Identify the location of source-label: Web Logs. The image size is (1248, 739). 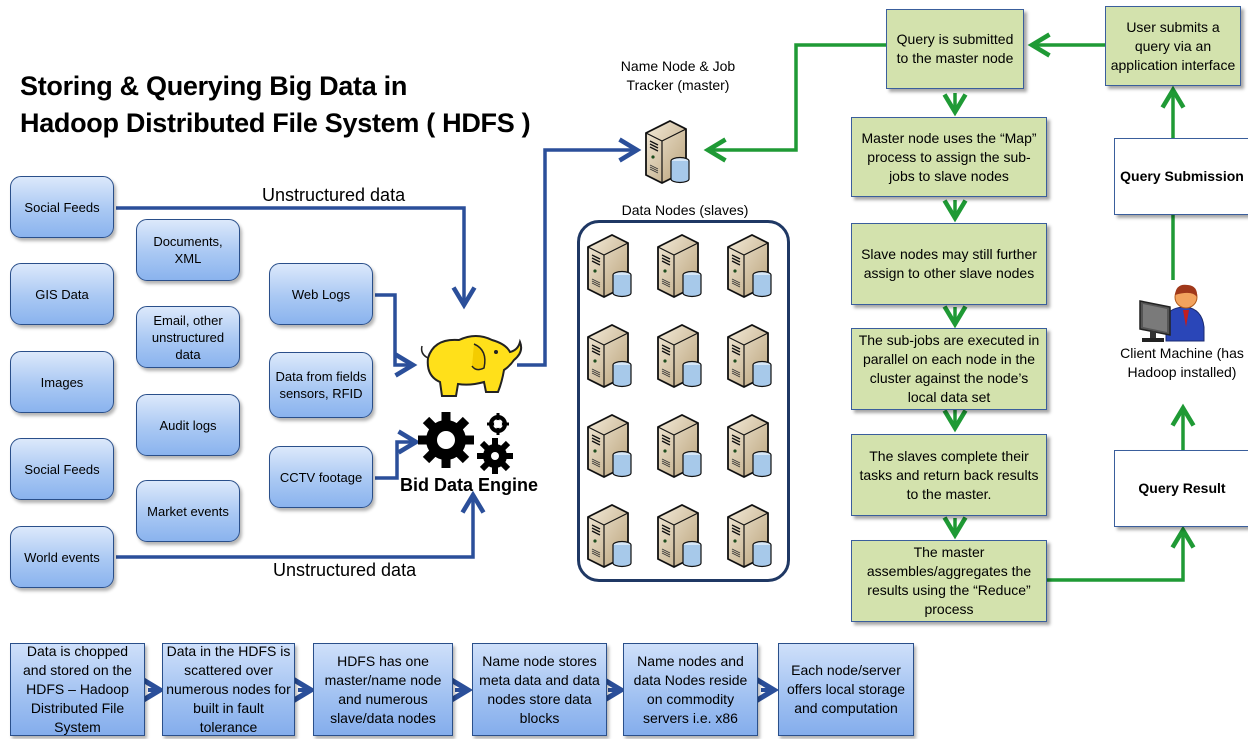
(321, 294).